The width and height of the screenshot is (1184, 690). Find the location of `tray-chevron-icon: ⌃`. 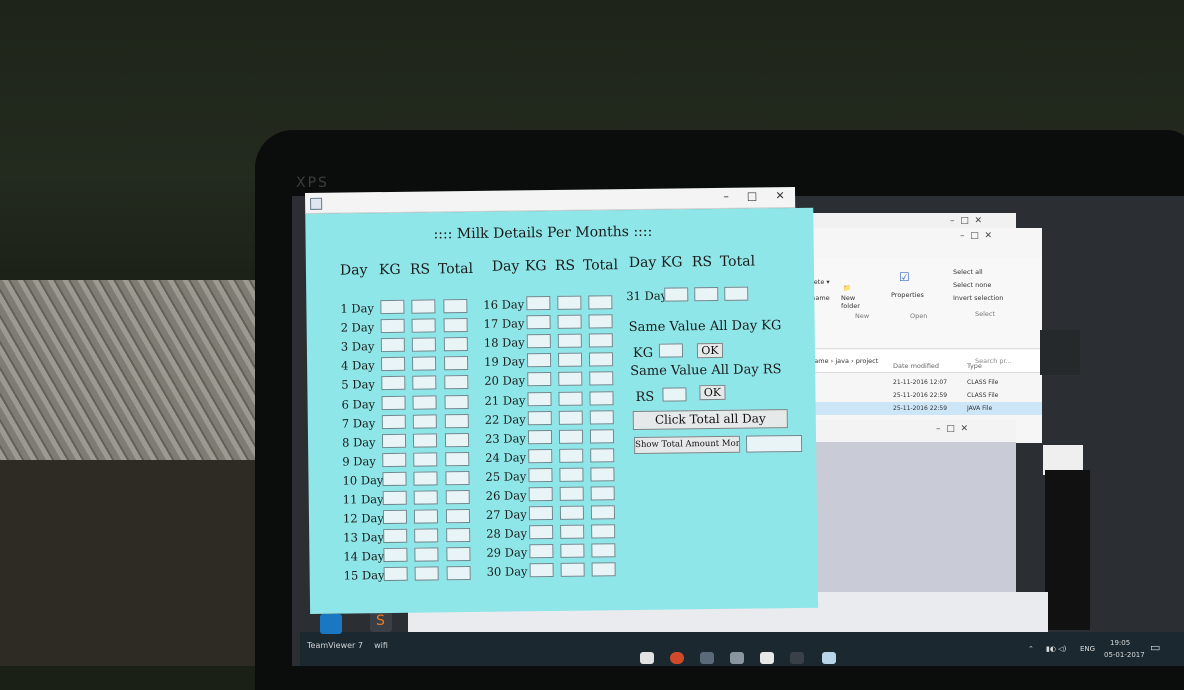

tray-chevron-icon: ⌃ is located at coordinates (1031, 649).